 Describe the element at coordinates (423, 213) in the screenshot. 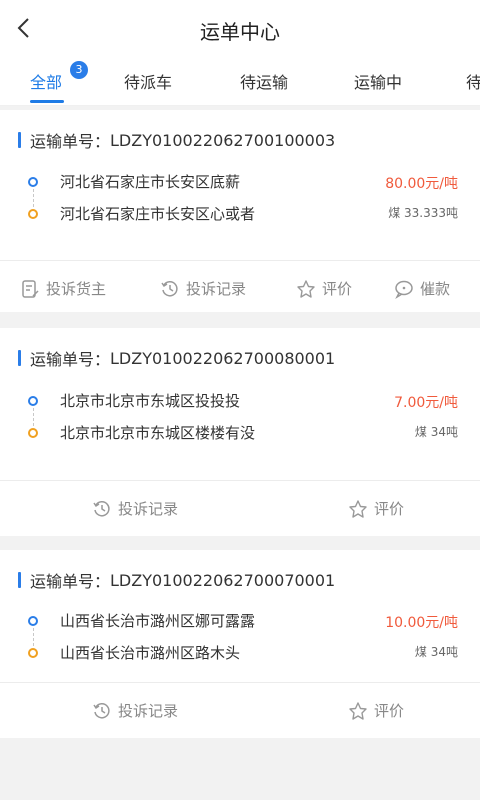

I see `cargo-info: 煤 33.333吨` at that location.